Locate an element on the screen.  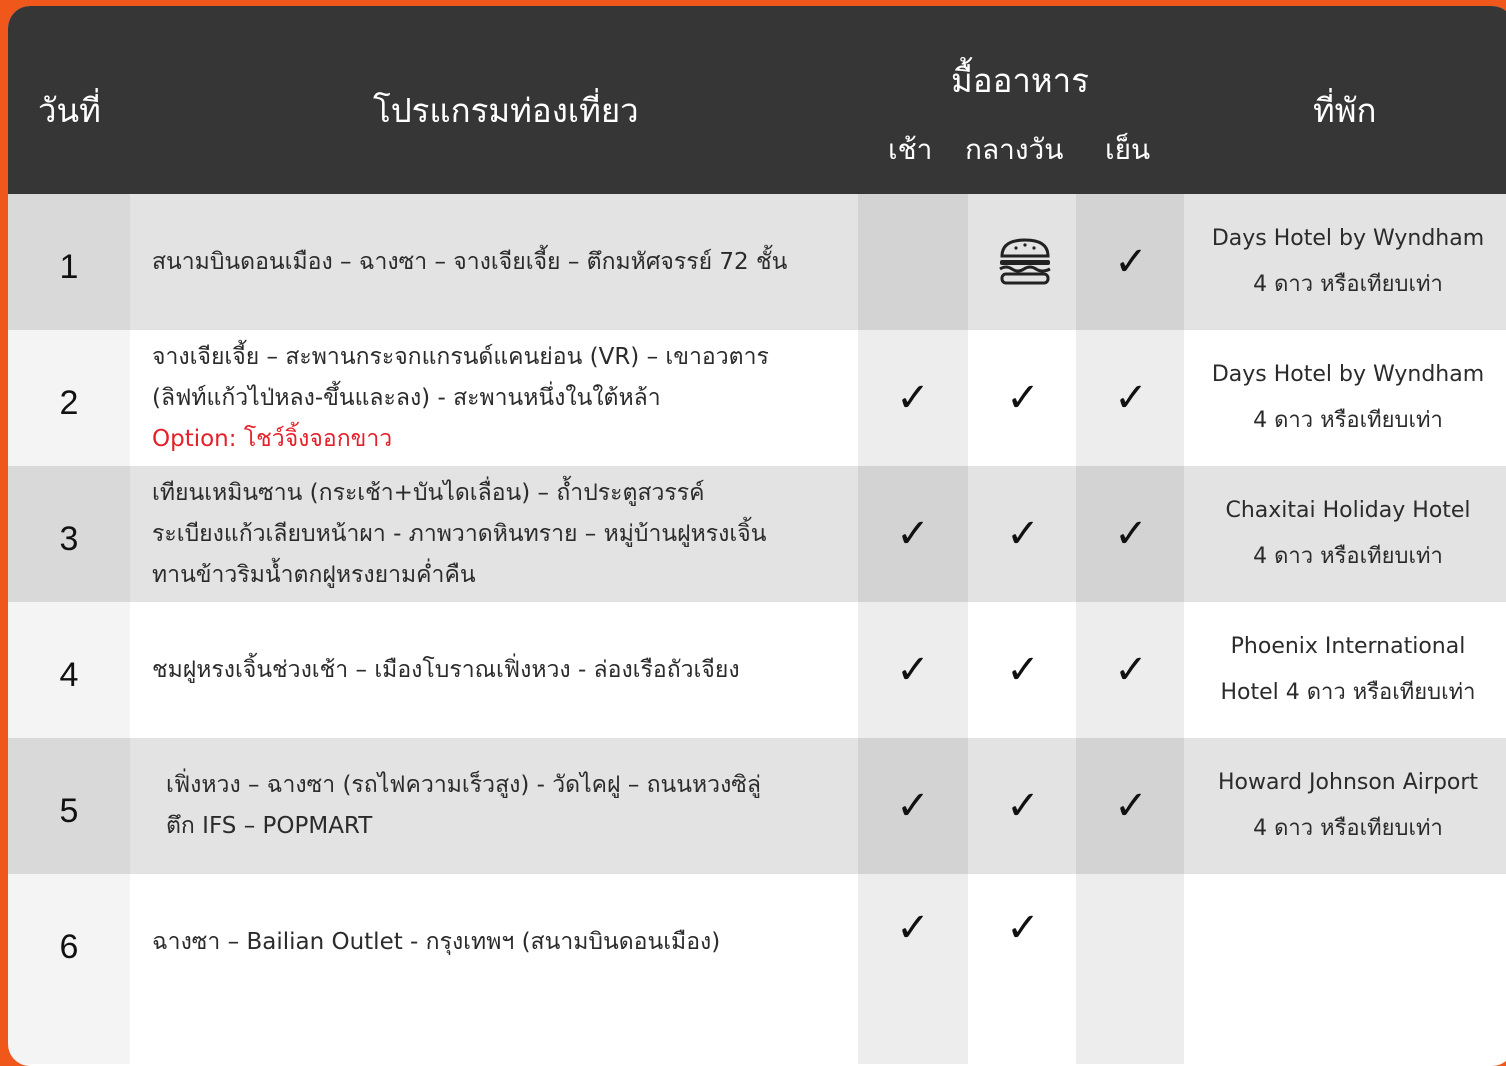
hotel-line: Hotel 4 ดาว หรือเทียบเท่า is located at coordinates (1348, 692).